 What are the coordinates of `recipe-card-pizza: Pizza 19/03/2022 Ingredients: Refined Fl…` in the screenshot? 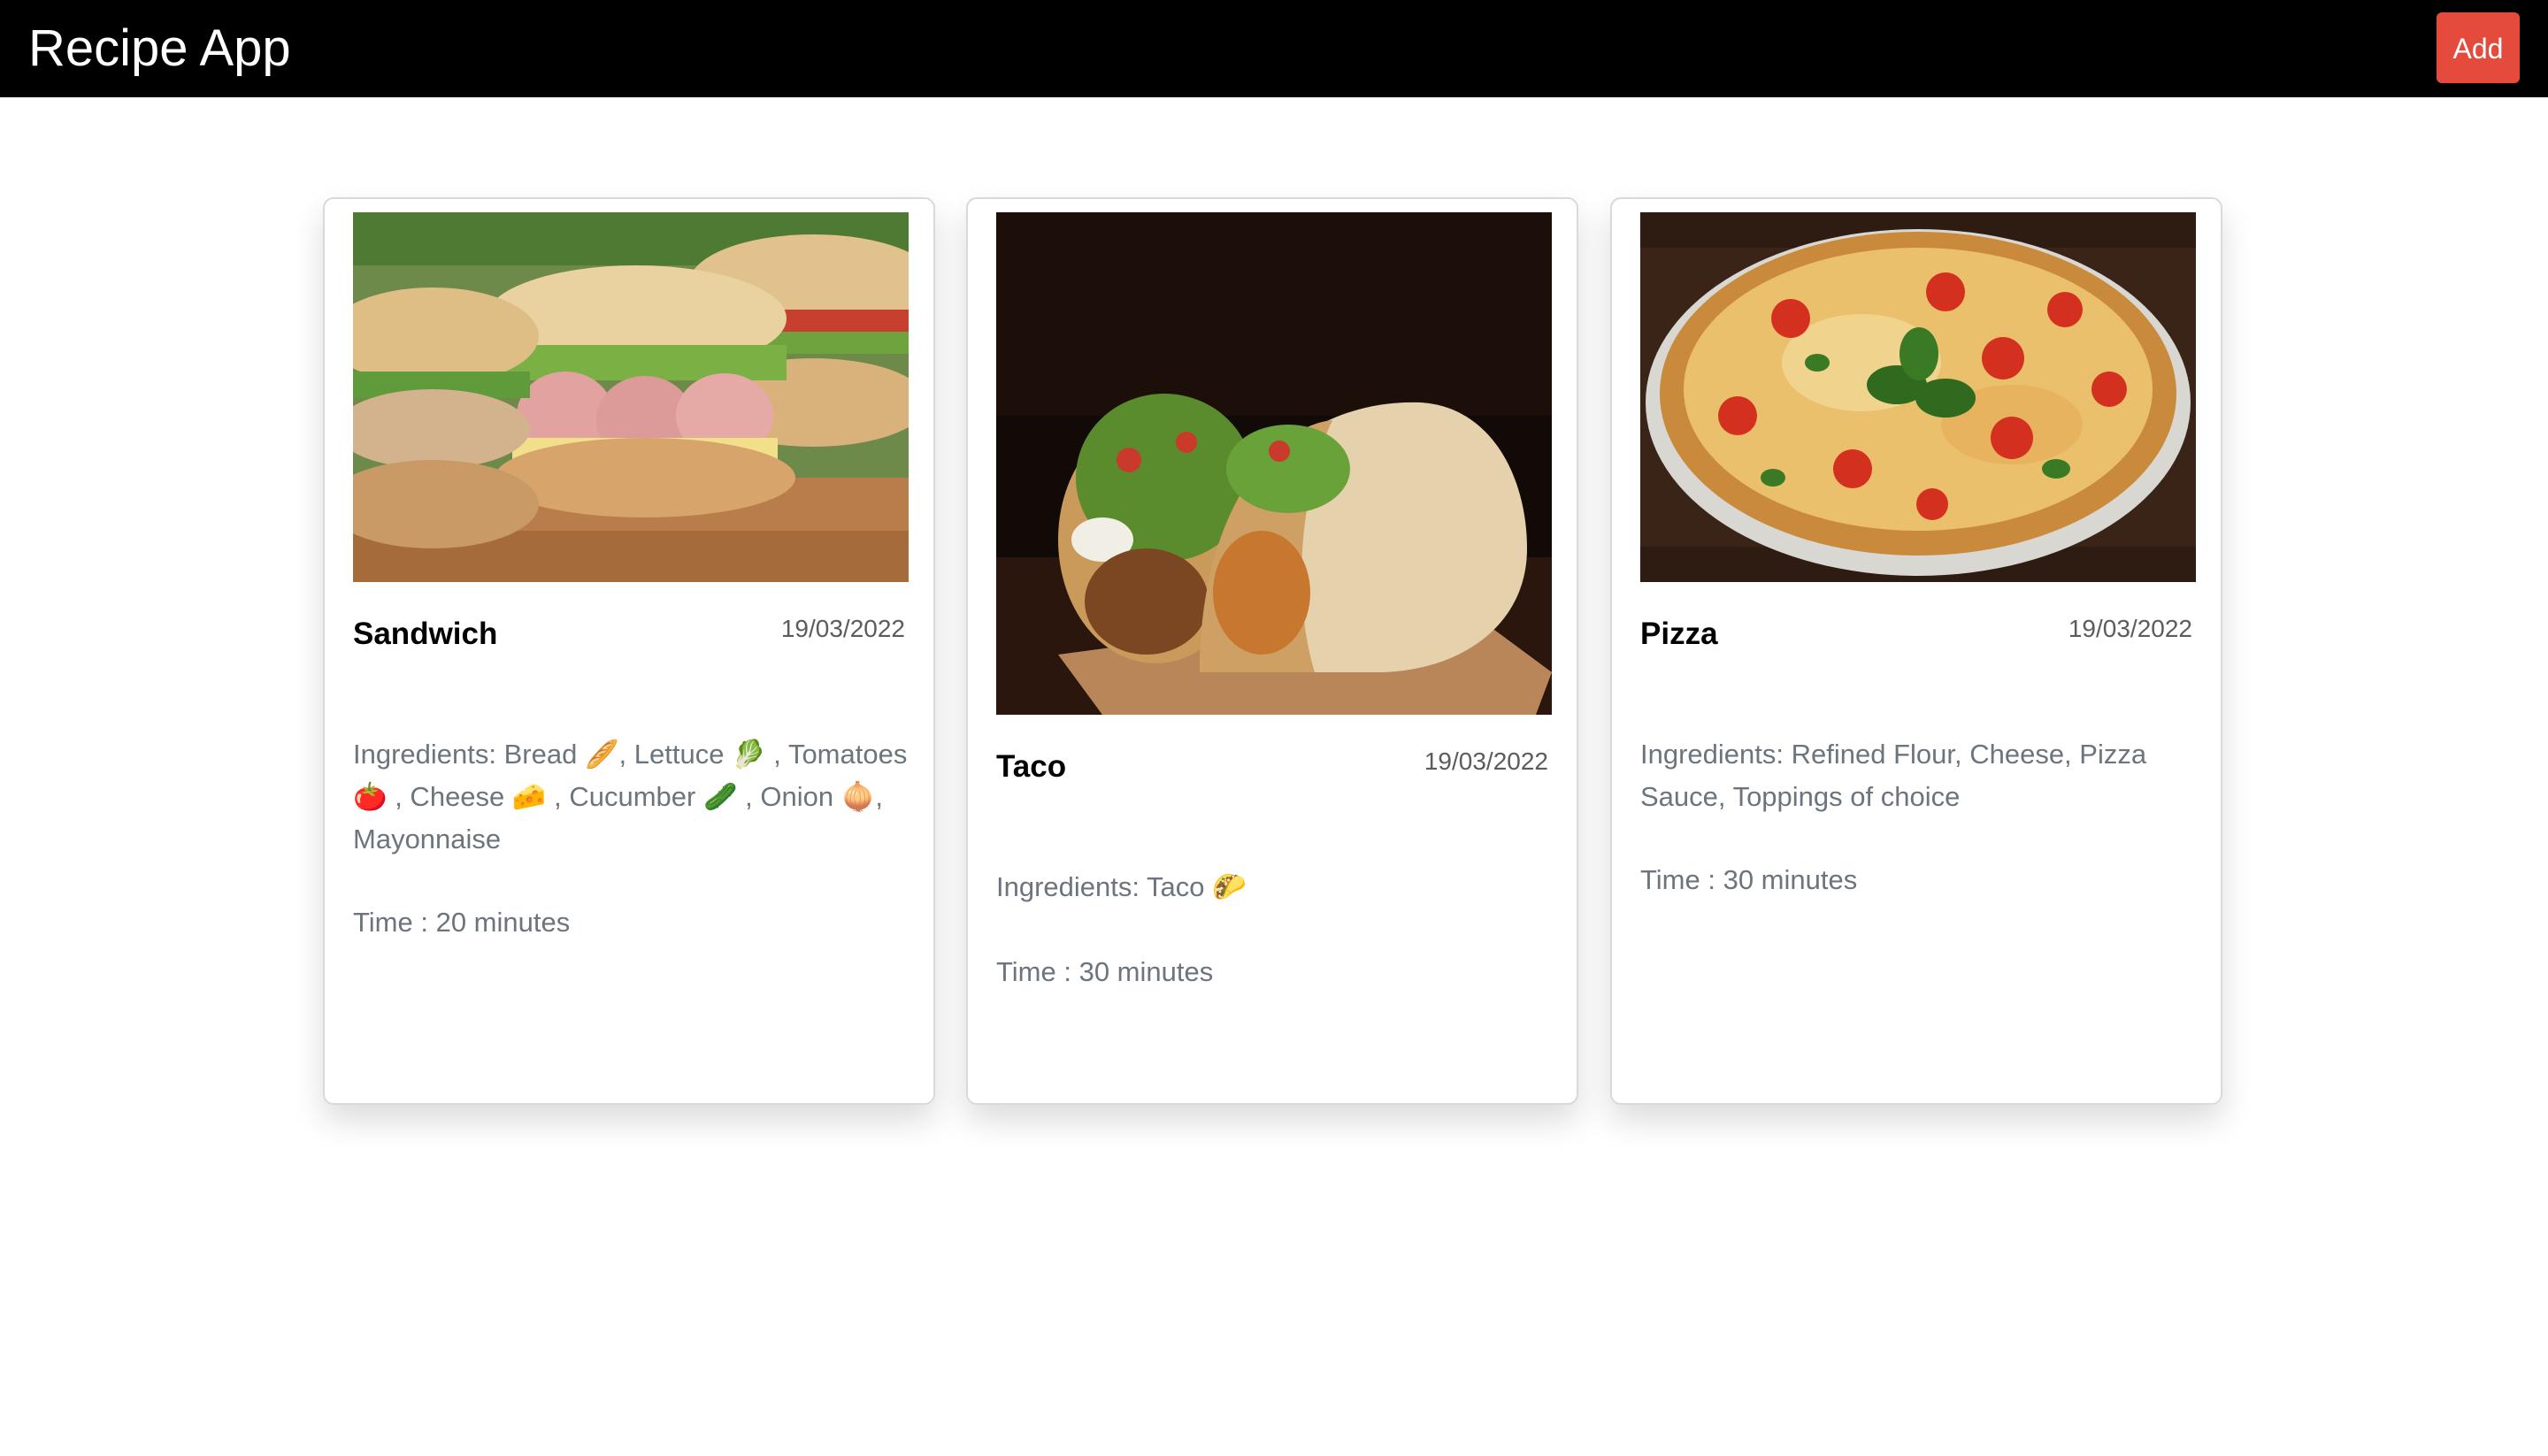 It's located at (1916, 651).